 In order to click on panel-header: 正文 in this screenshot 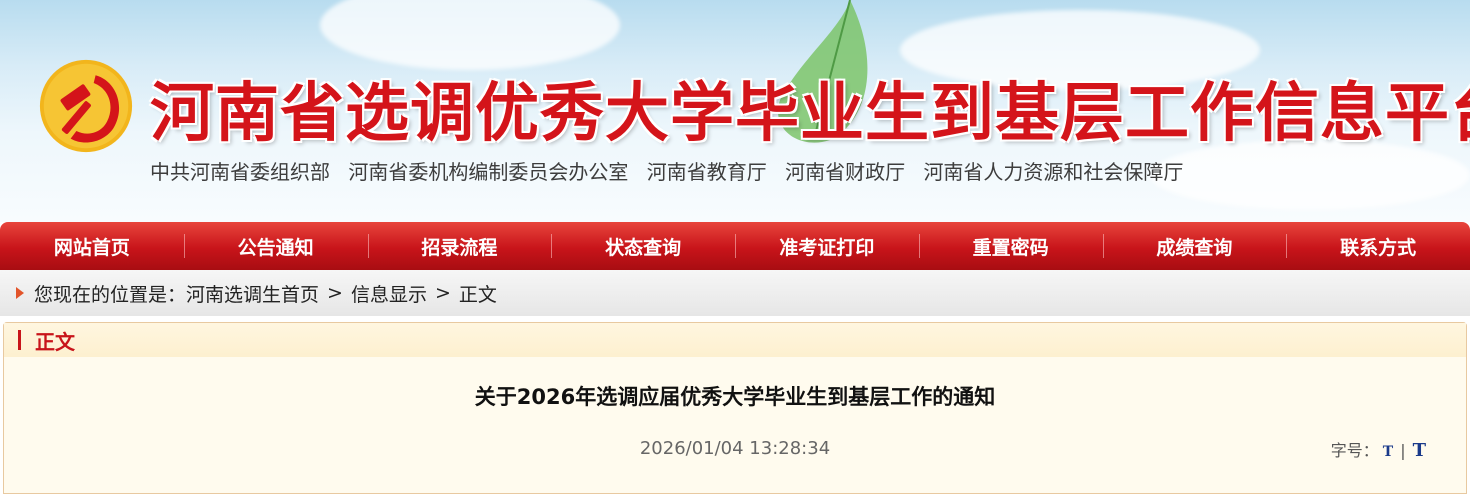, I will do `click(735, 340)`.